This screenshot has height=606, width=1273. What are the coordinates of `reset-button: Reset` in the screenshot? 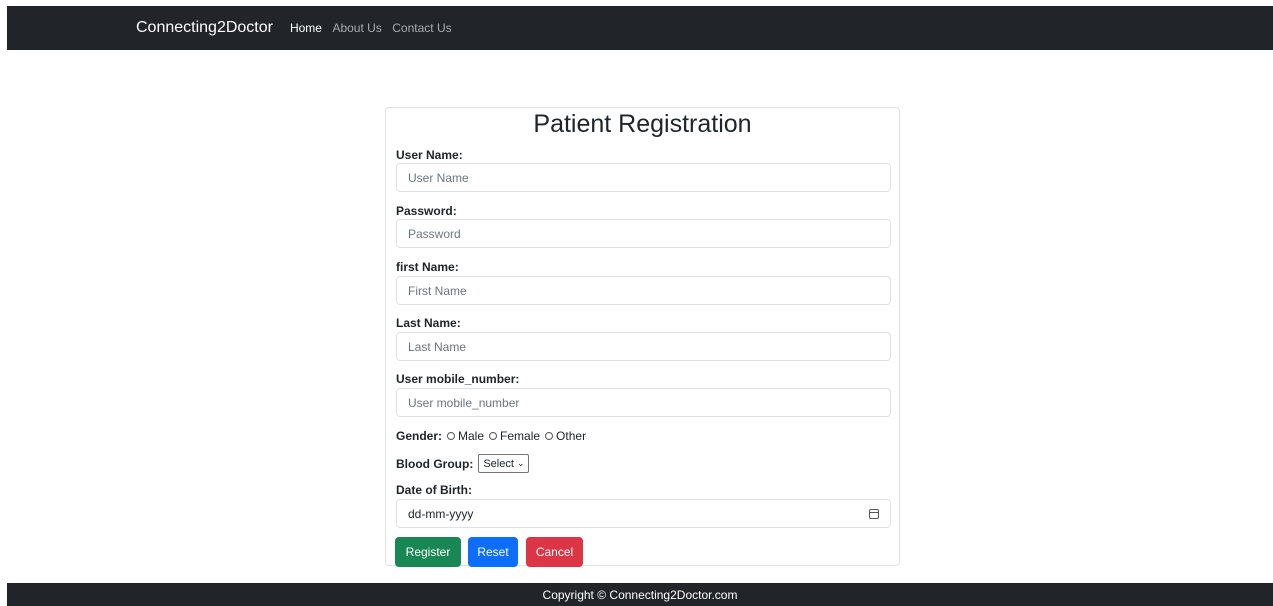 It's located at (493, 552).